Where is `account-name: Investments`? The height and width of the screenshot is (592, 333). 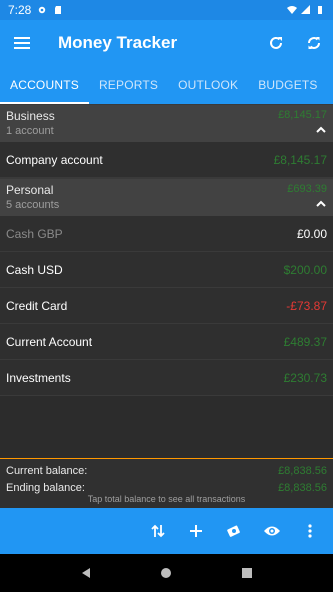
account-name: Investments is located at coordinates (38, 377).